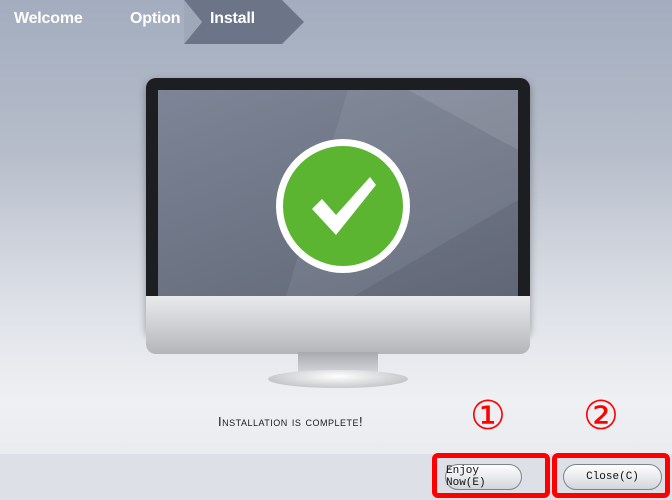 The image size is (672, 500). What do you see at coordinates (338, 379) in the screenshot?
I see `monitor-stand-base` at bounding box center [338, 379].